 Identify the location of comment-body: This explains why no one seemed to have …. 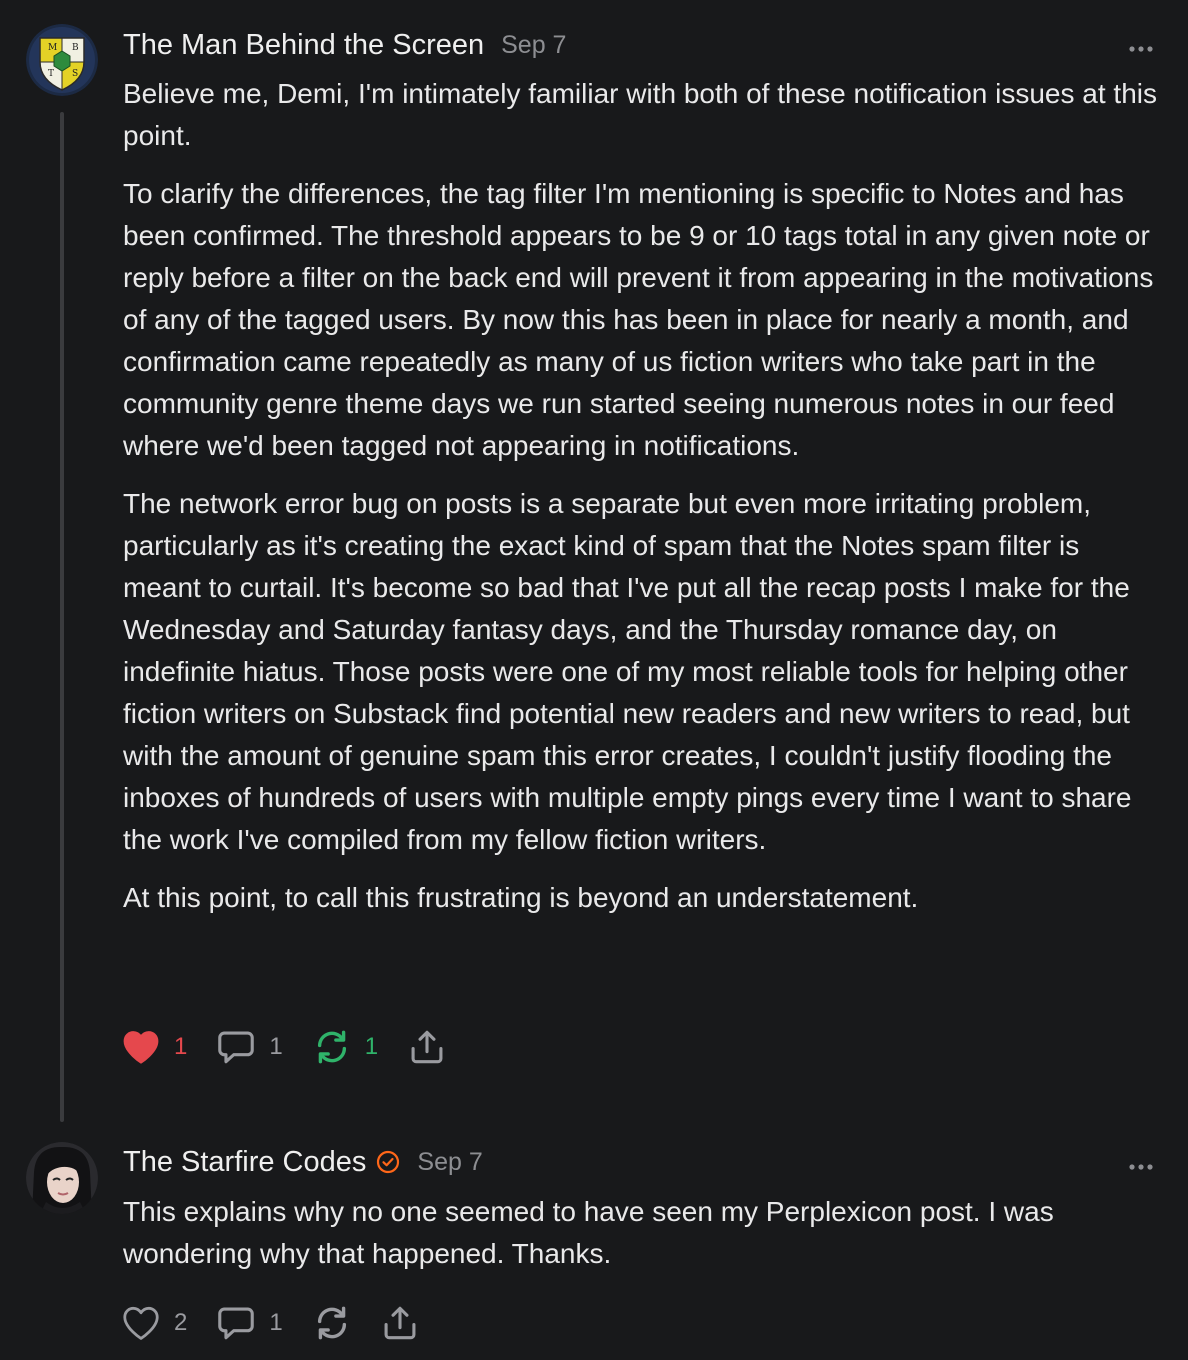
(643, 1241).